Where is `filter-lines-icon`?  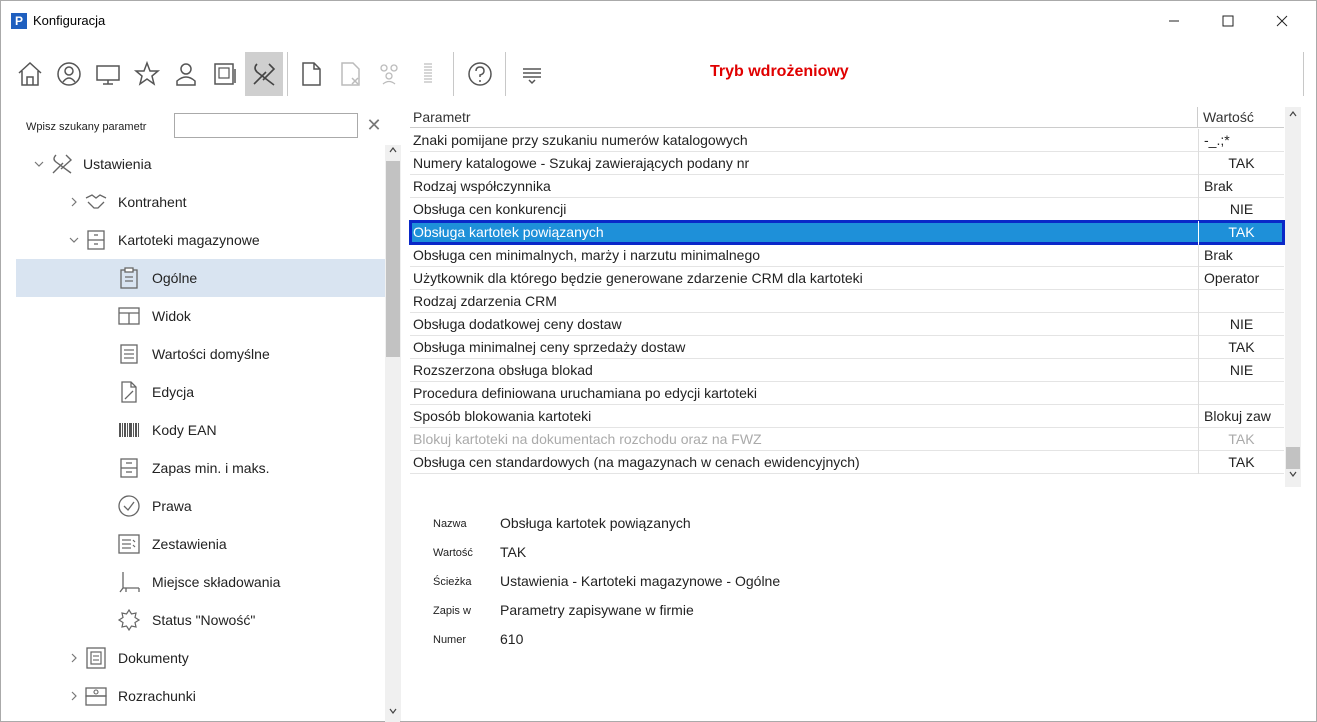
filter-lines-icon is located at coordinates (532, 76).